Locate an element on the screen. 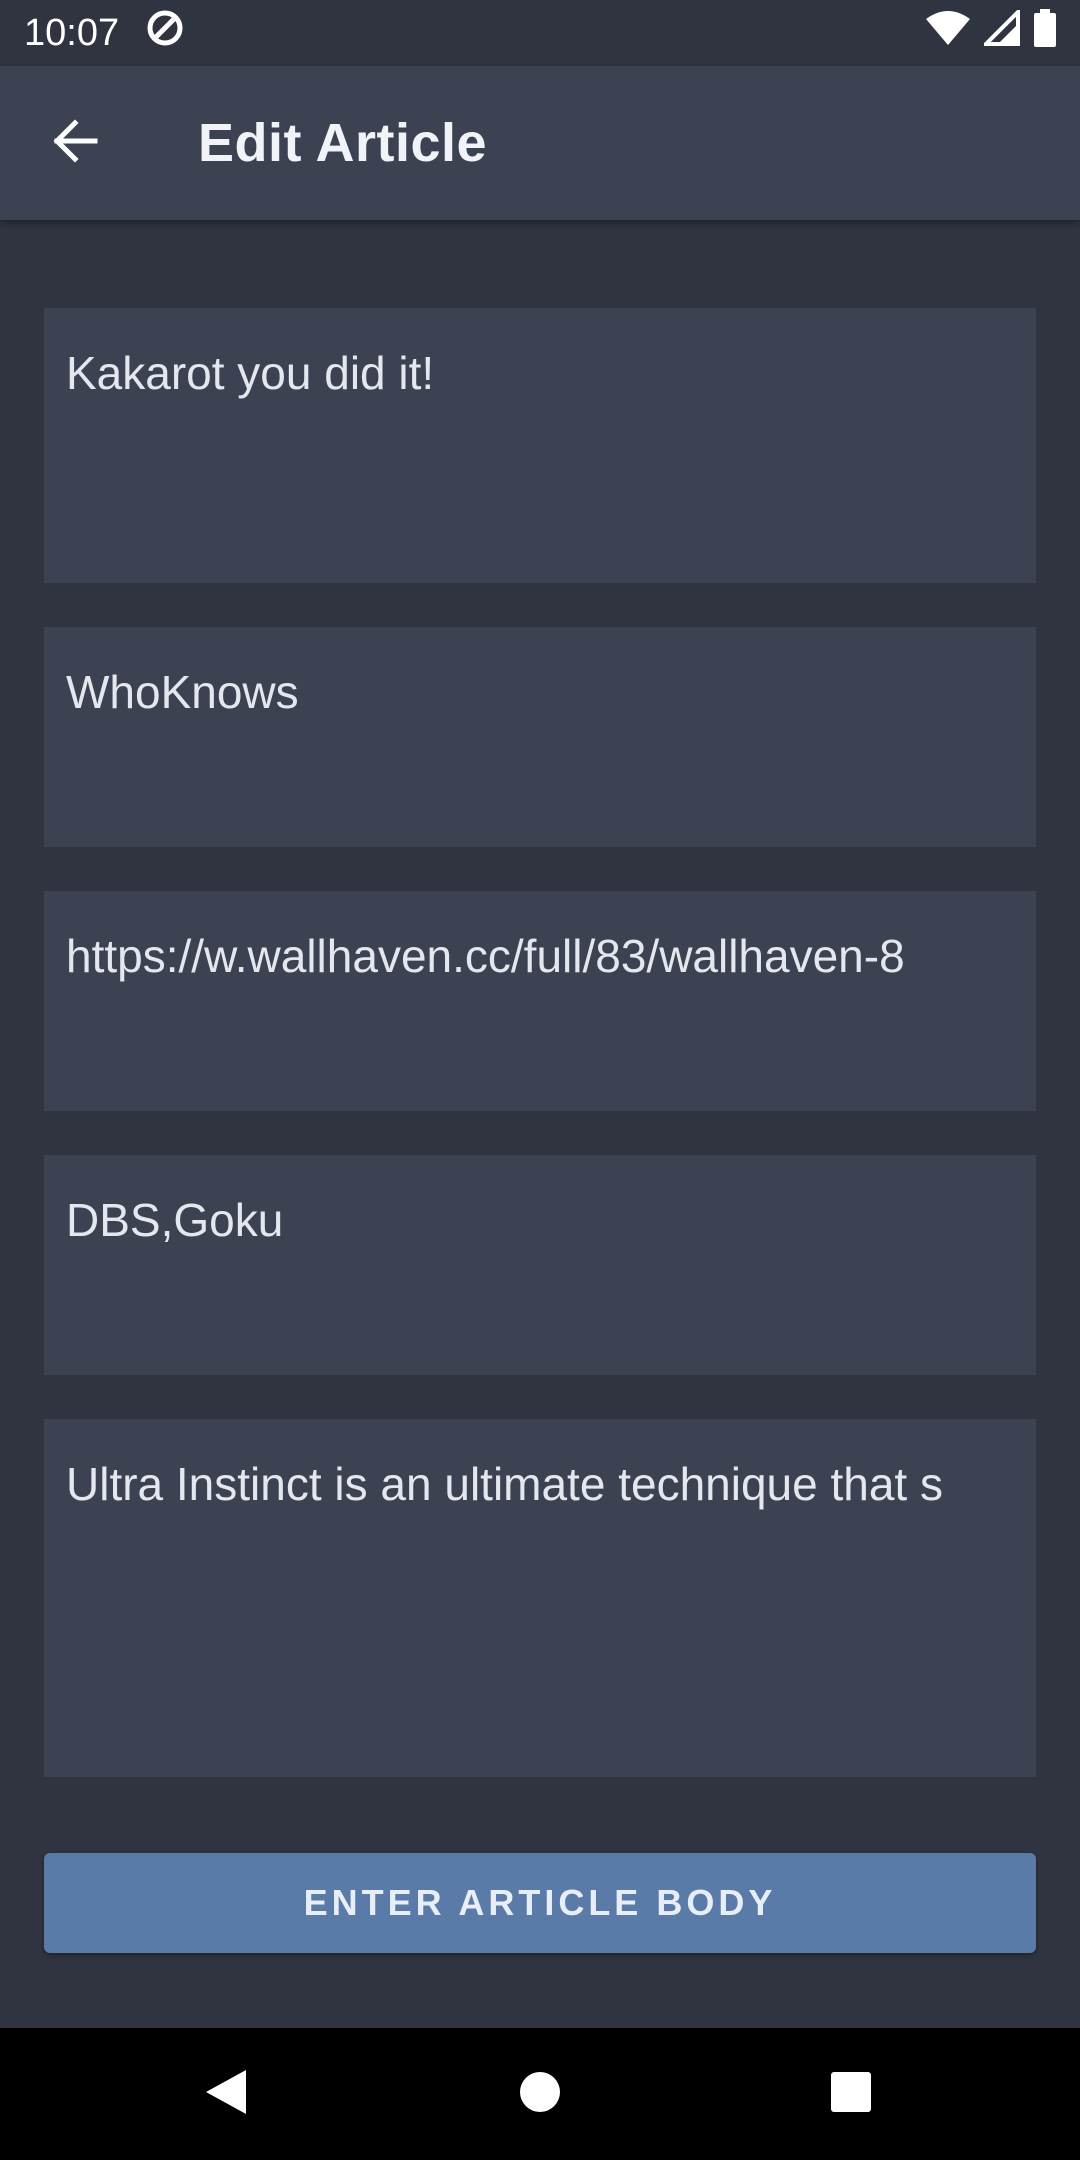  tags-input: DBS,Goku is located at coordinates (540, 1265).